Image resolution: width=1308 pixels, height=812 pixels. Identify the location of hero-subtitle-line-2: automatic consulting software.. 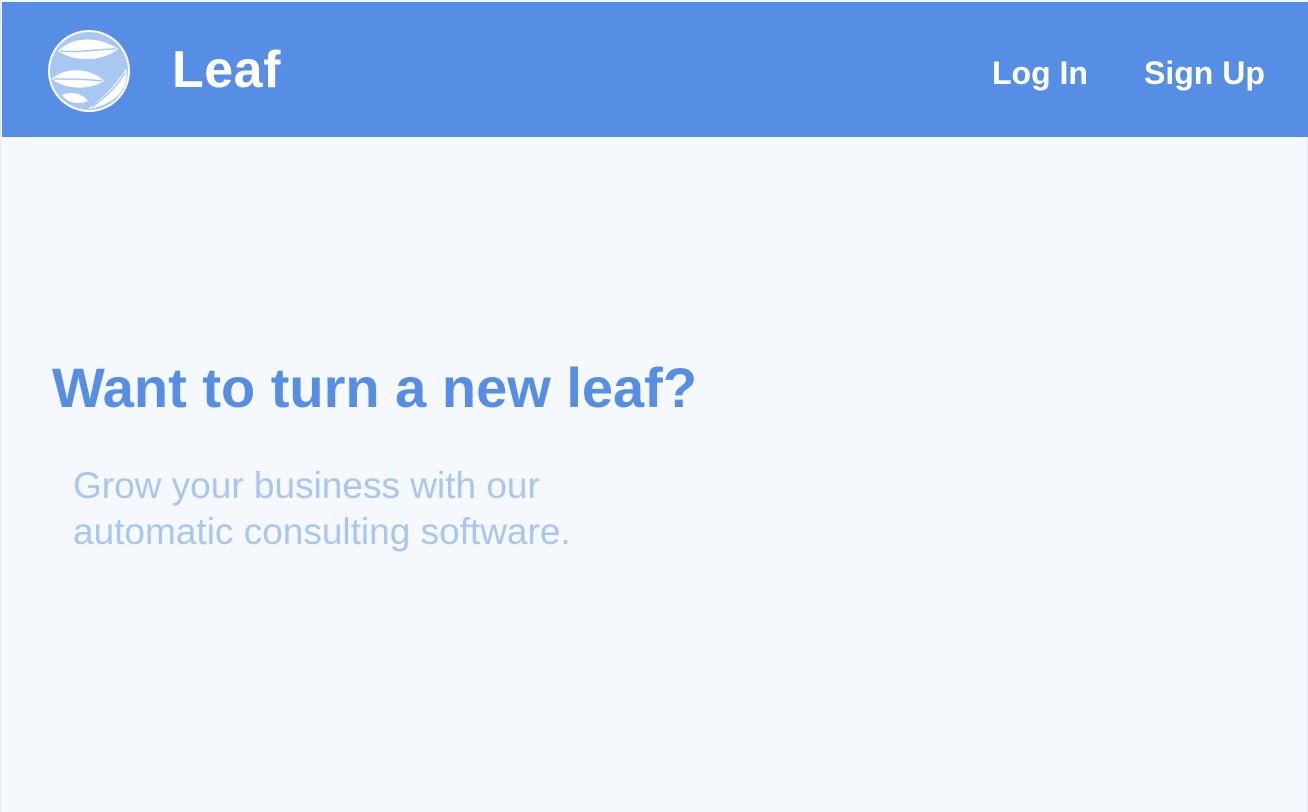
(322, 531).